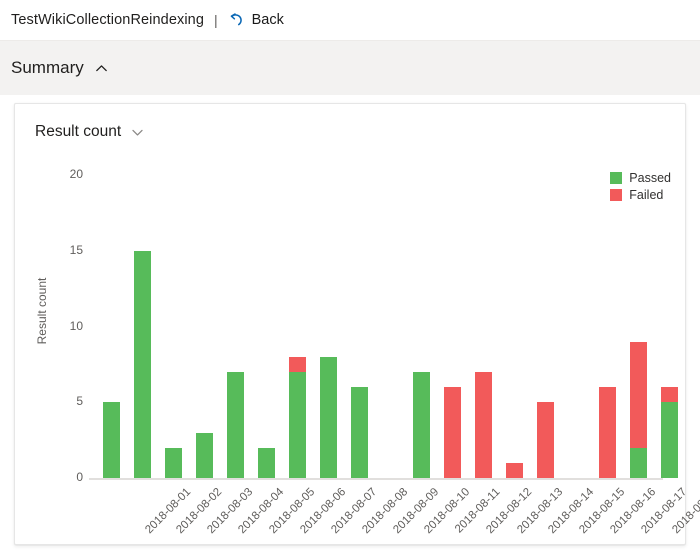 This screenshot has height=553, width=700. I want to click on x-axis-line, so click(376, 479).